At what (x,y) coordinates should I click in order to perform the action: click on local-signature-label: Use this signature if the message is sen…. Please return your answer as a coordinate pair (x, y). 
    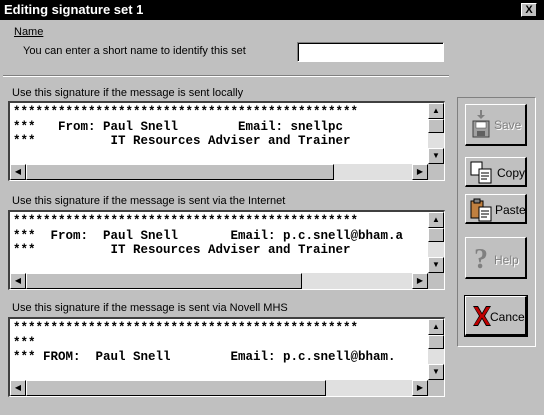
    Looking at the image, I should click on (128, 93).